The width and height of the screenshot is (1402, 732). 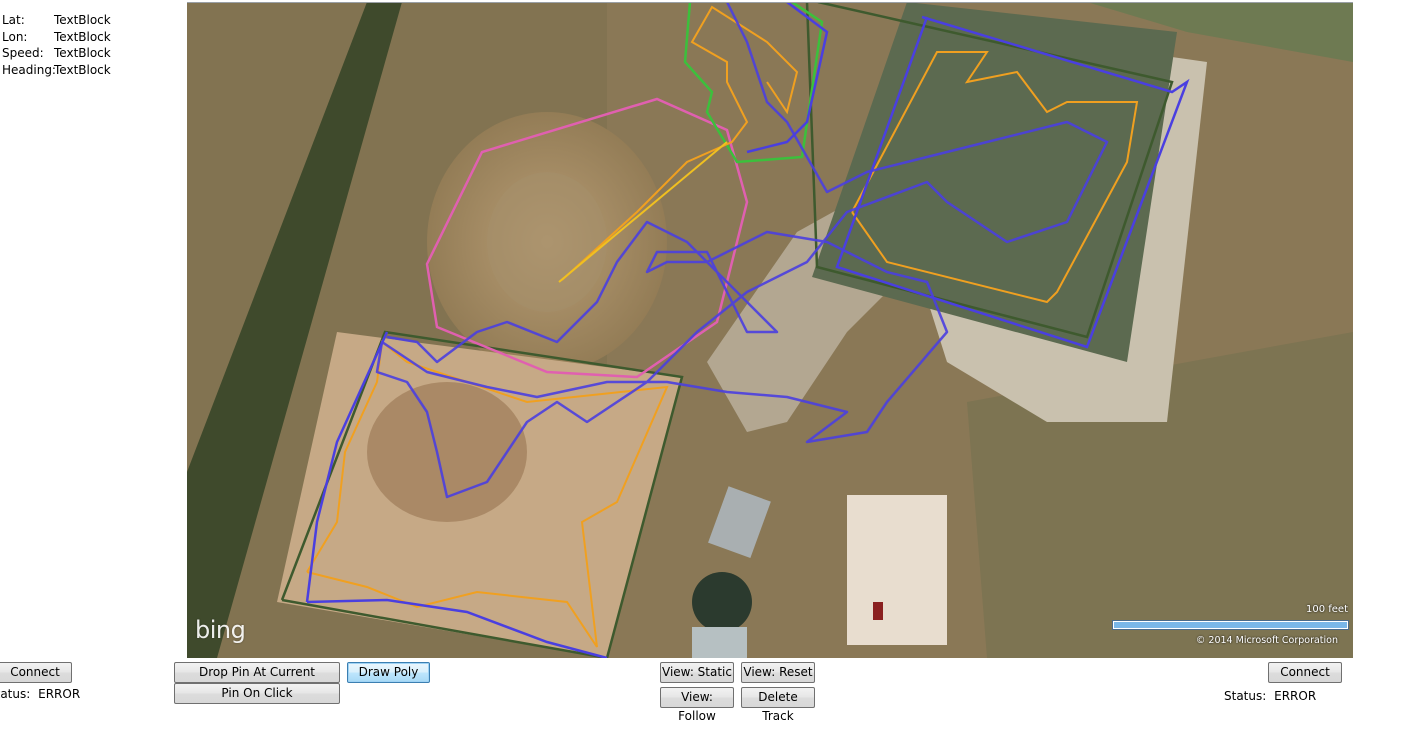 I want to click on connect-button-left: Connect, so click(x=36, y=672).